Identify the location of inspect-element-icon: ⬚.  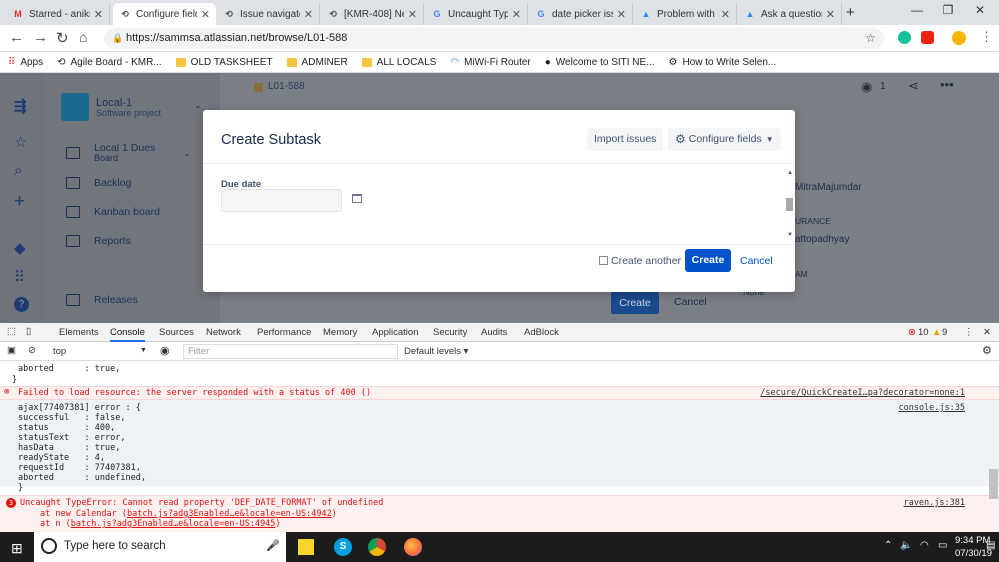
(11, 331).